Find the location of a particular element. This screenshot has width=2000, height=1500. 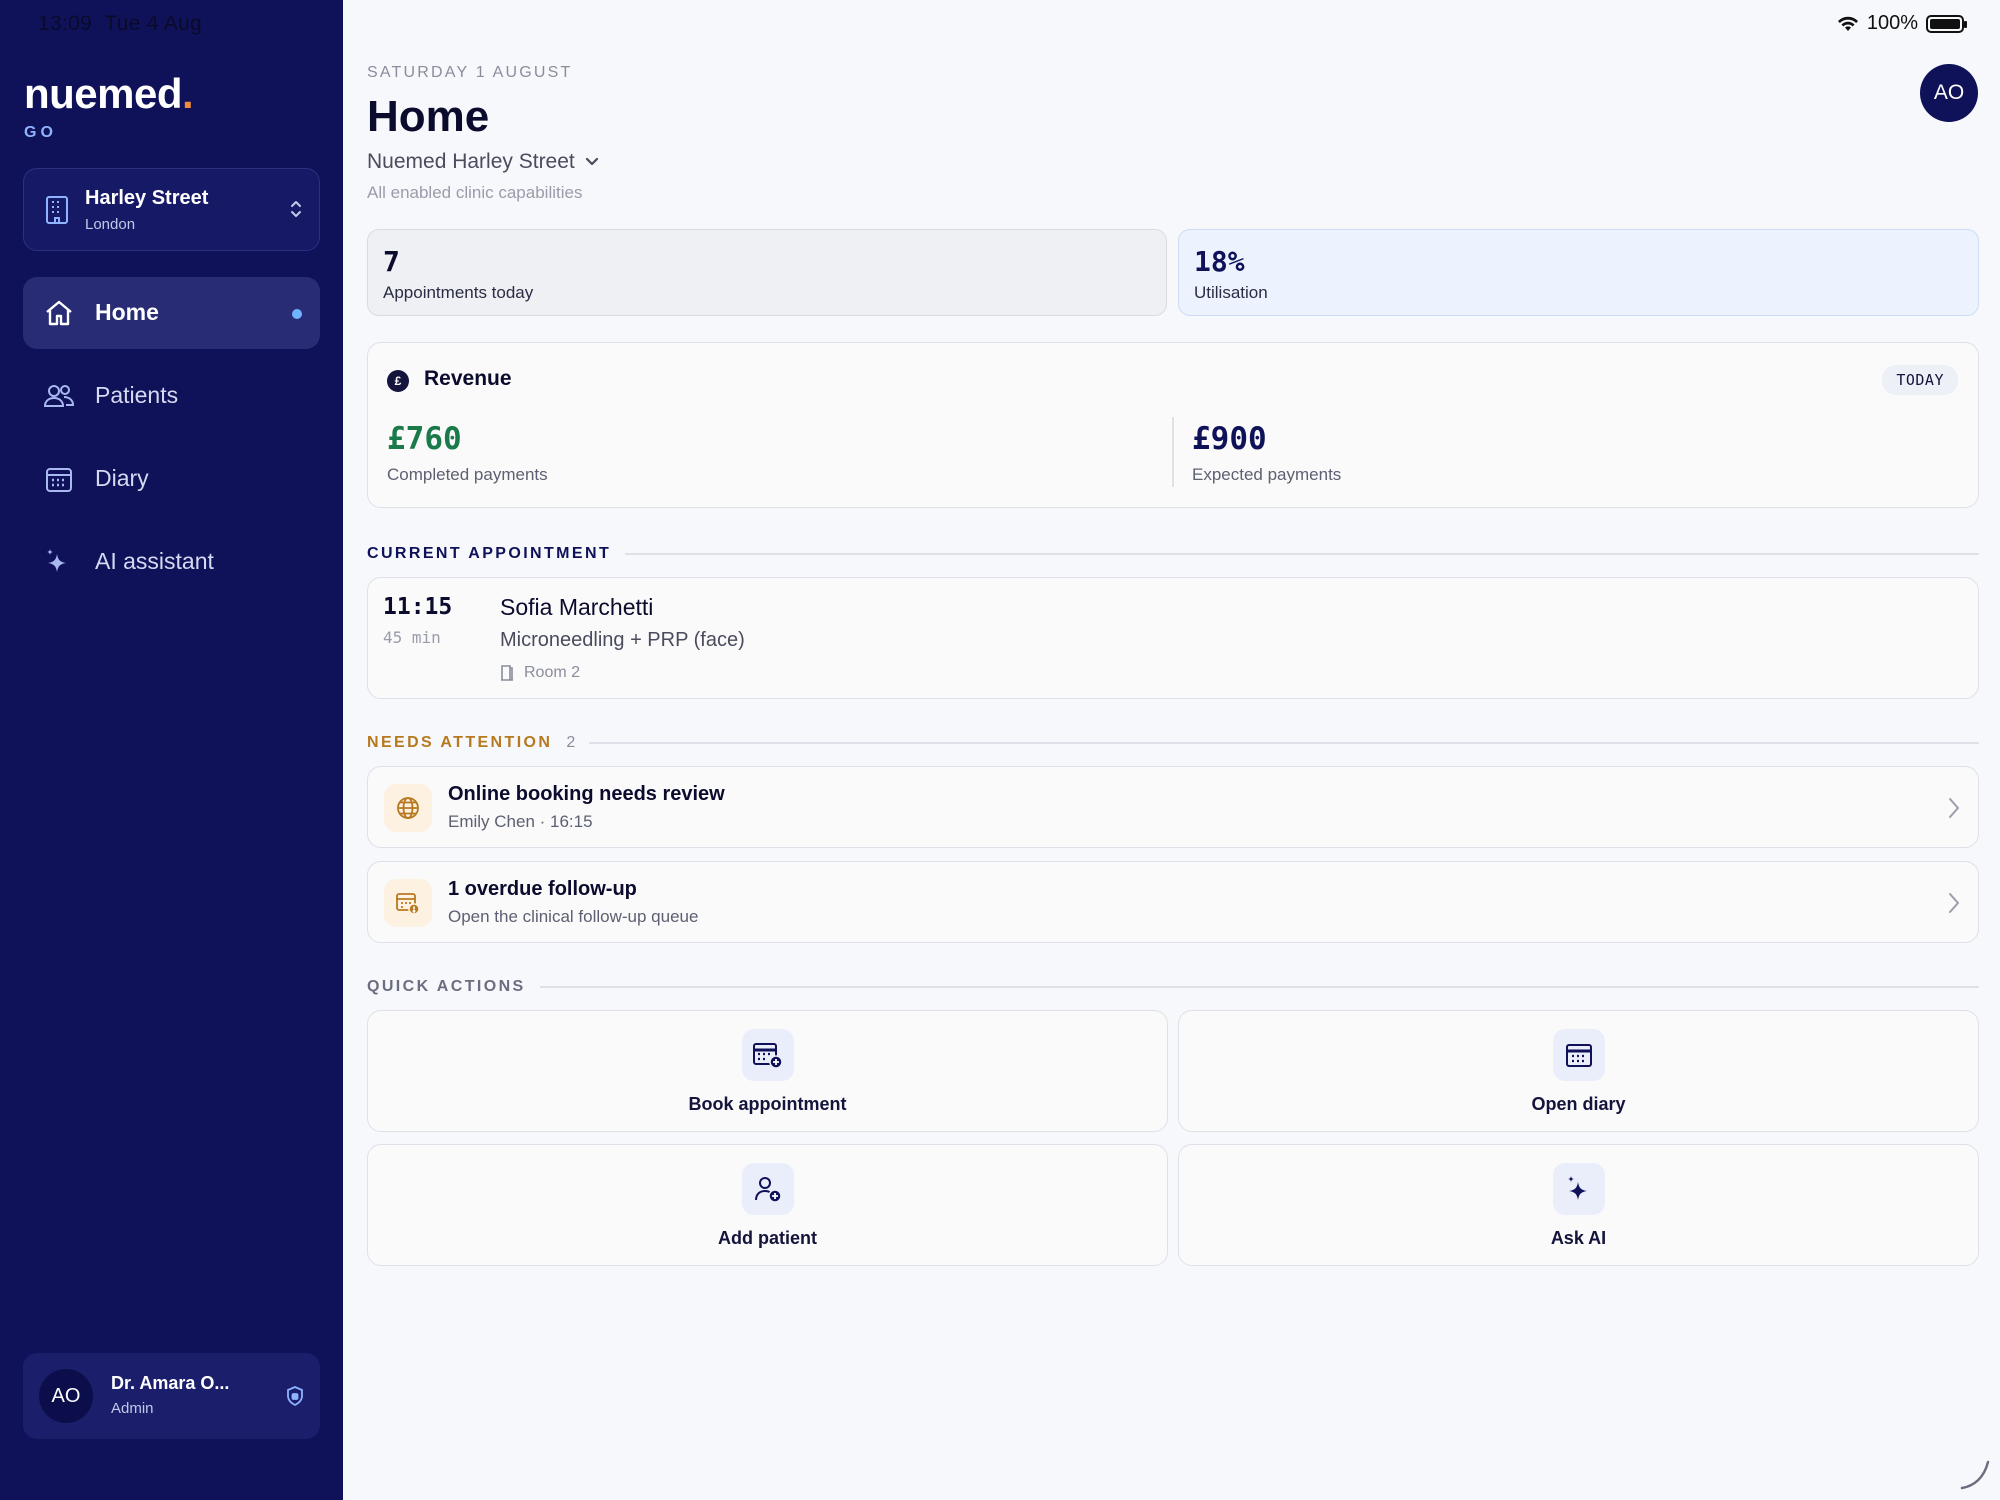

building-icon is located at coordinates (57, 210).